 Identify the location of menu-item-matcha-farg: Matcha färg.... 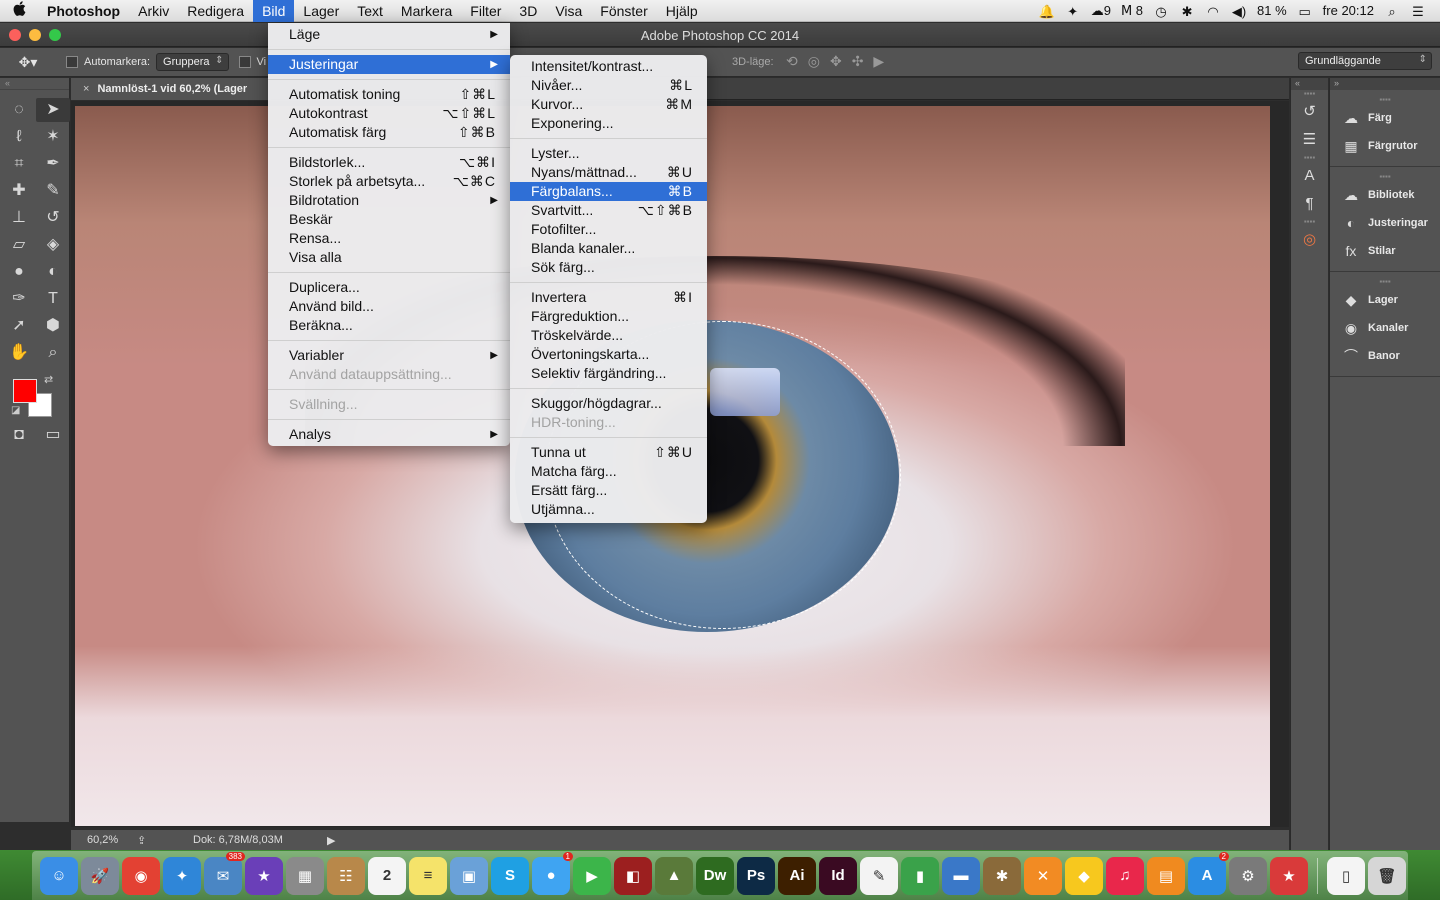
(608, 471).